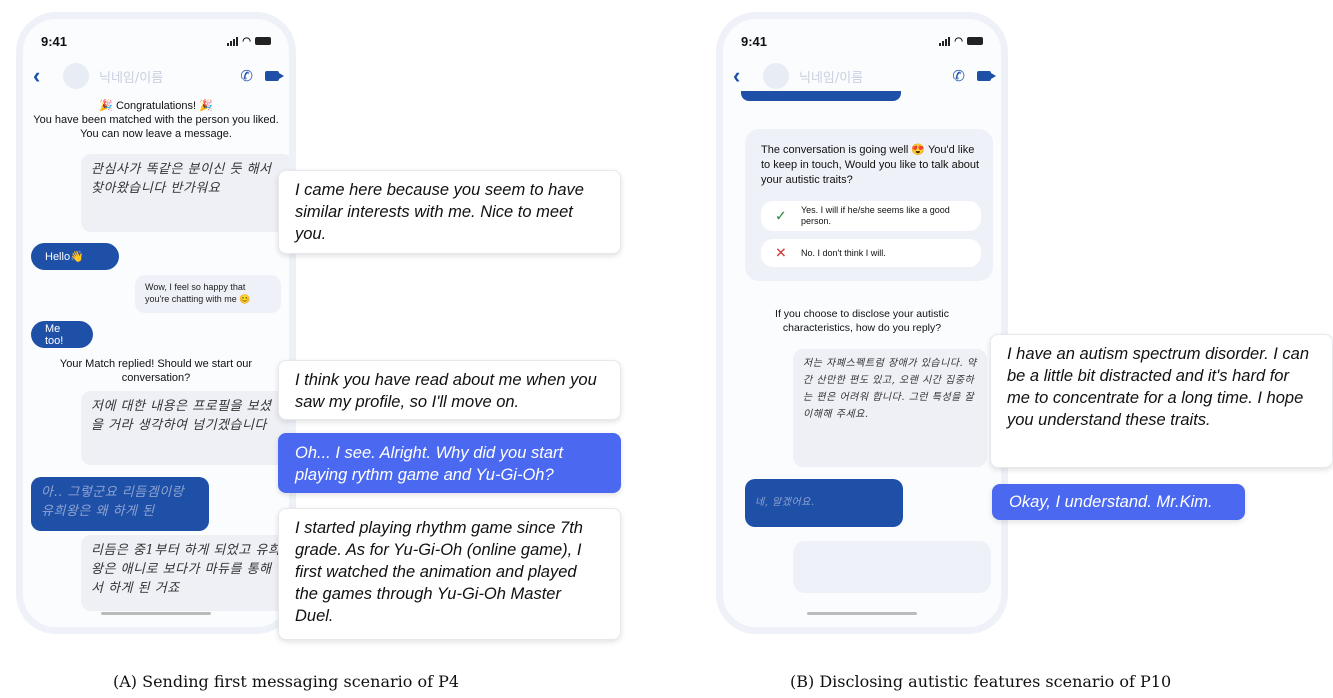 The width and height of the screenshot is (1333, 698). I want to click on option-no-label: No. I don't think I will., so click(843, 252).